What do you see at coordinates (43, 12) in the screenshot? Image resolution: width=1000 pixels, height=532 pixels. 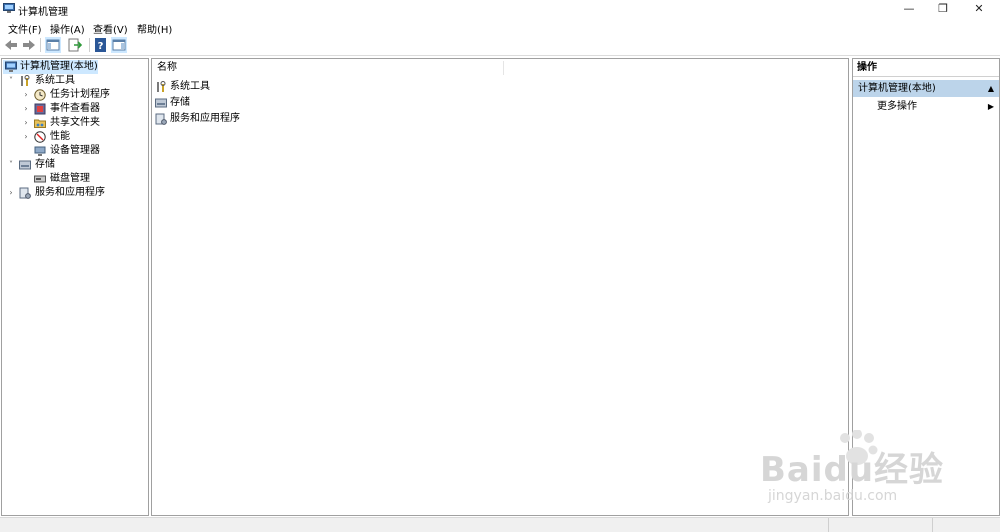 I see `window-title: 计算机管理` at bounding box center [43, 12].